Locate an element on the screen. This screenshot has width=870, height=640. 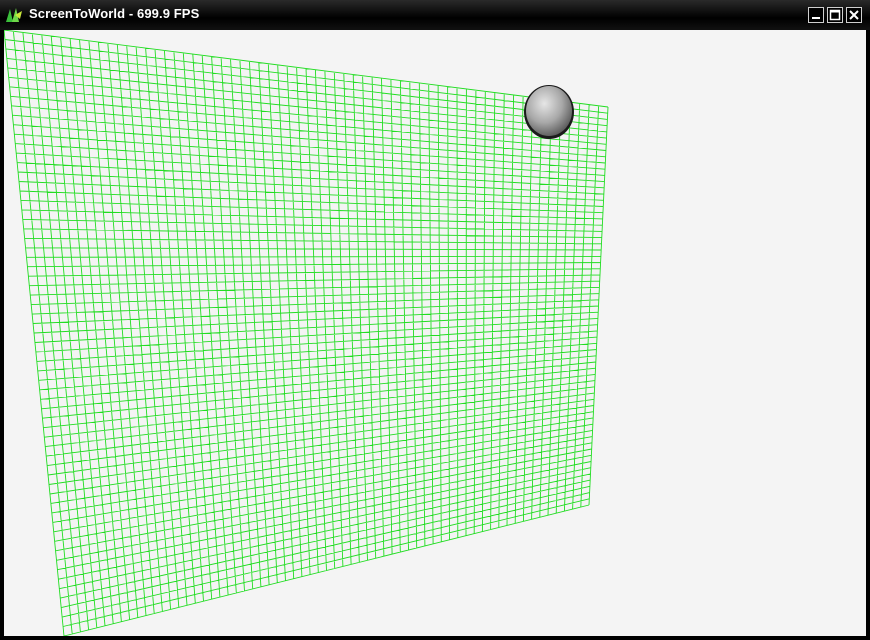
sphere is located at coordinates (549, 112).